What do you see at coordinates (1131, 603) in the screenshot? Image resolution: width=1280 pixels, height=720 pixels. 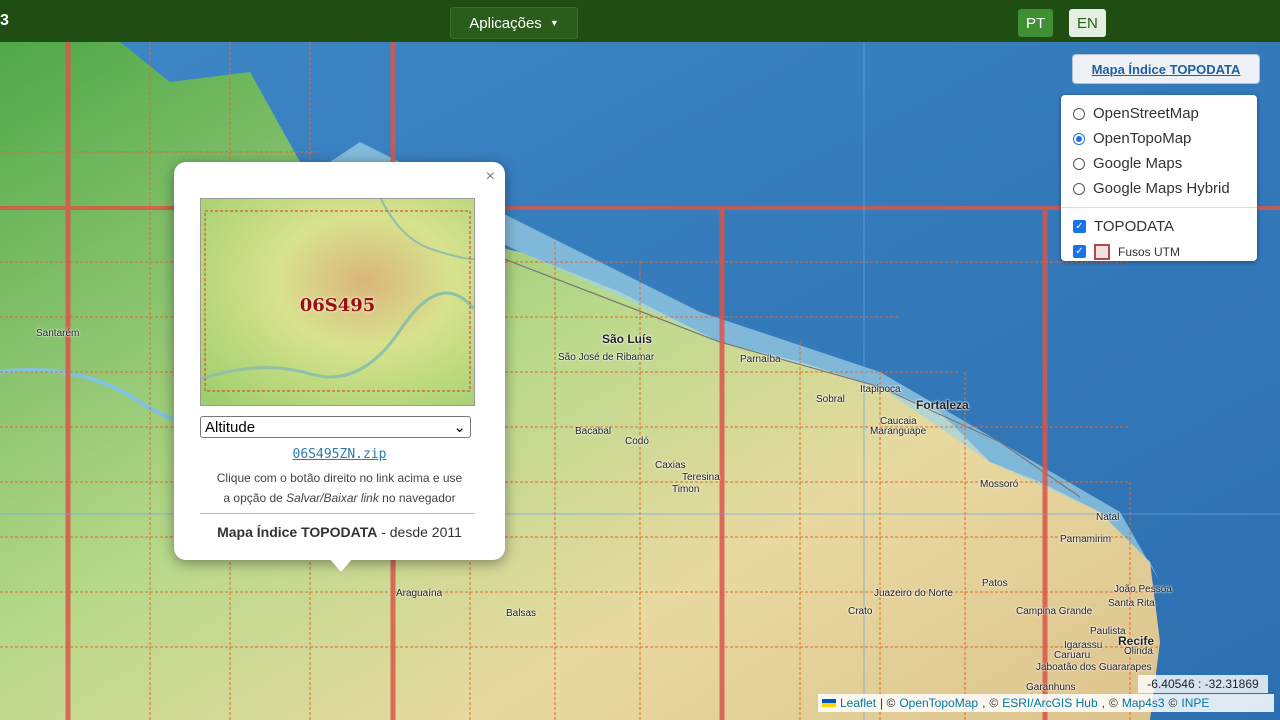 I see `place-label: Santa Rita` at bounding box center [1131, 603].